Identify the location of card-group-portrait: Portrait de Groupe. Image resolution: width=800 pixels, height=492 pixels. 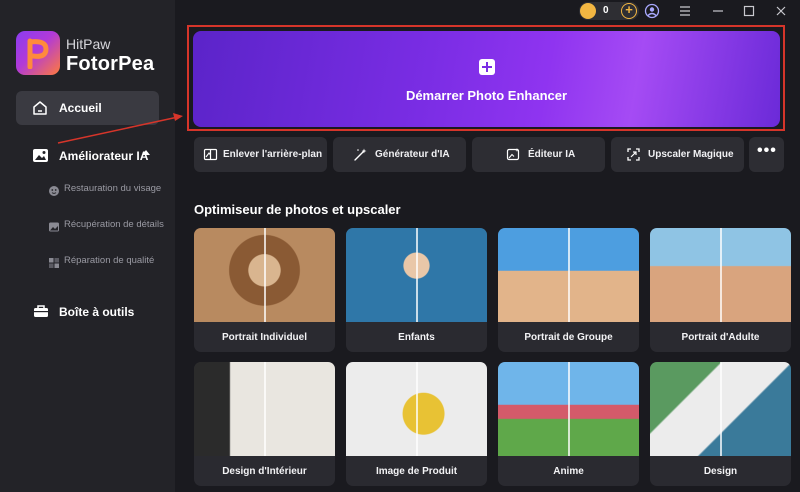
(568, 290).